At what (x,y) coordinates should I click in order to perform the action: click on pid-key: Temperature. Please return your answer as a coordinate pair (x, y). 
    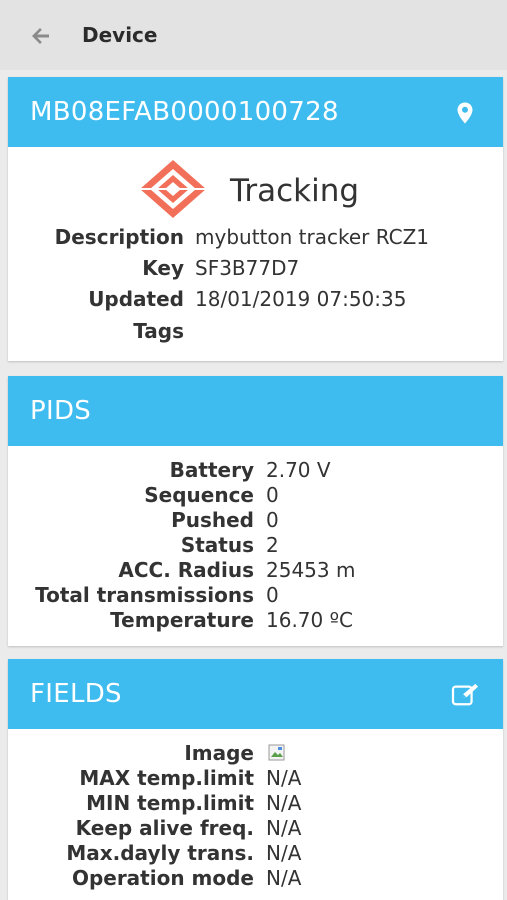
    Looking at the image, I should click on (182, 620).